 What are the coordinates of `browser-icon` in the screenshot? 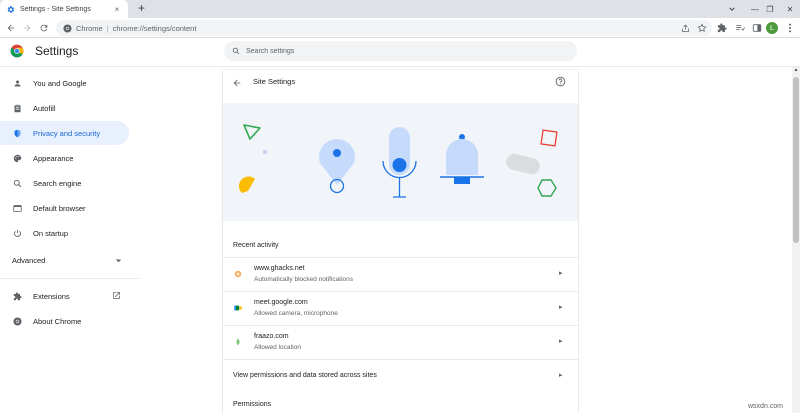 It's located at (17, 208).